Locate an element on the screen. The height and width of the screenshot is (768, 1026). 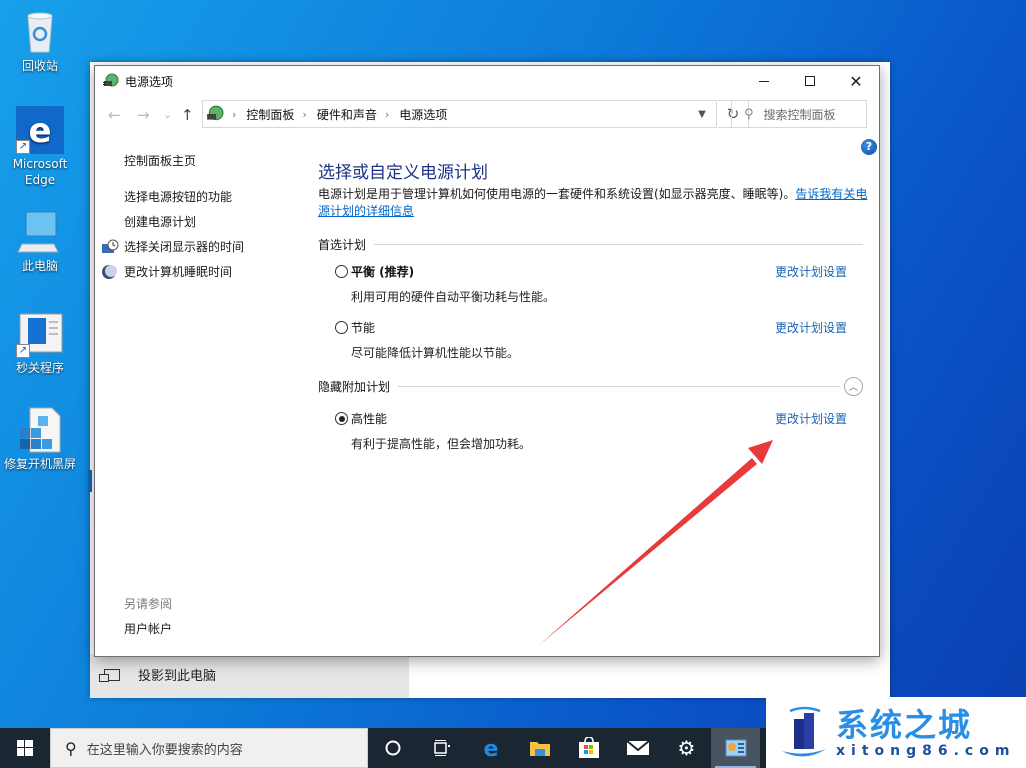
desktop-icon-app-shortcut: ↗ 秒关程序 is located at coordinates (40, 343).